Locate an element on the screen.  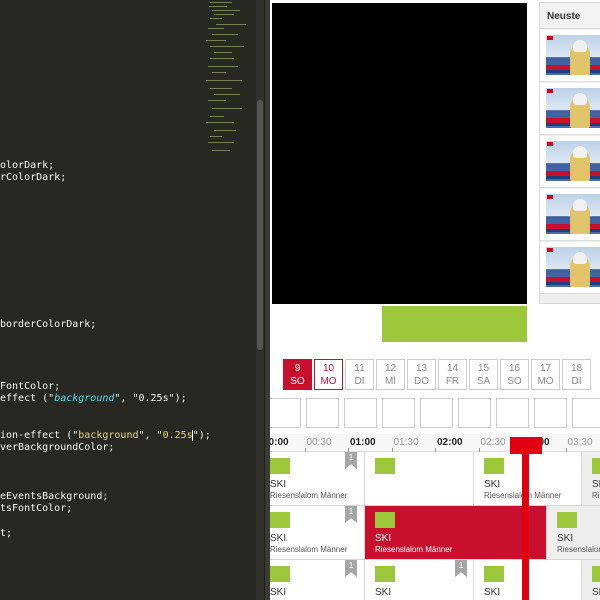
day-number: 13 is located at coordinates (421, 368).